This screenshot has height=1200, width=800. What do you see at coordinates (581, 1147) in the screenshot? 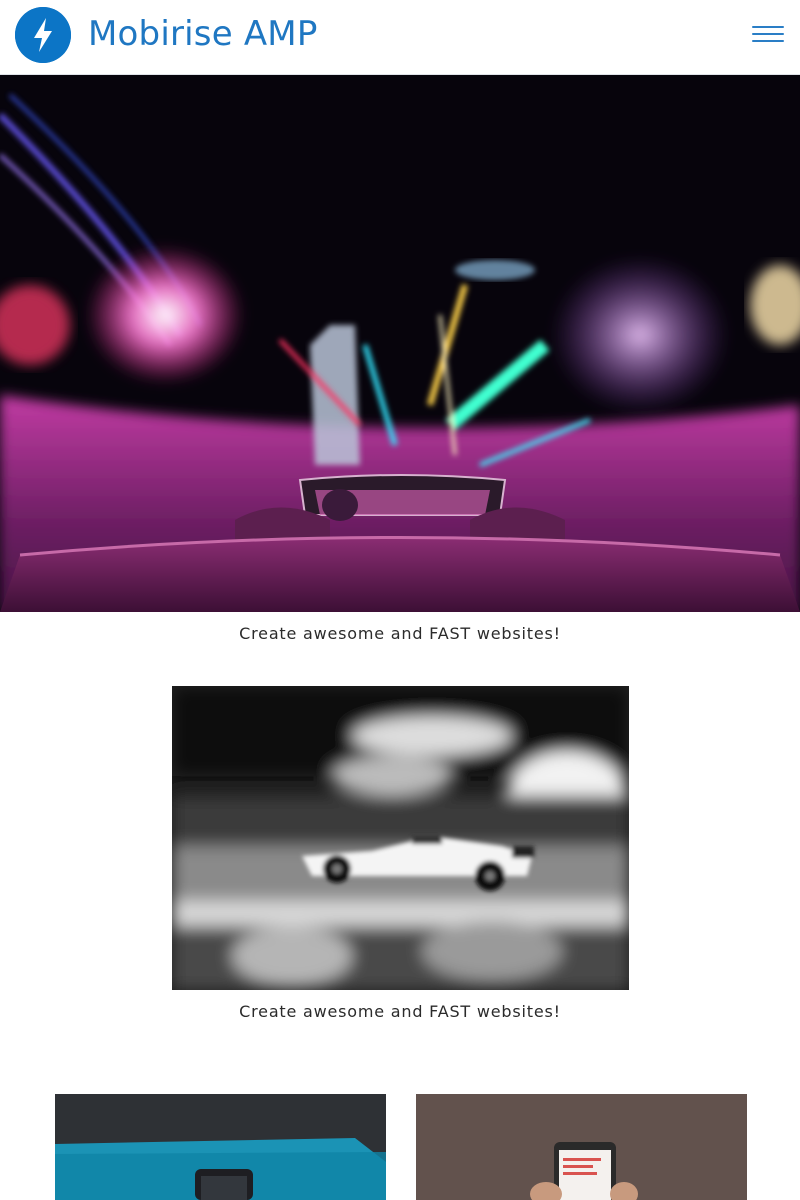
I see `card-image-phone-hand` at bounding box center [581, 1147].